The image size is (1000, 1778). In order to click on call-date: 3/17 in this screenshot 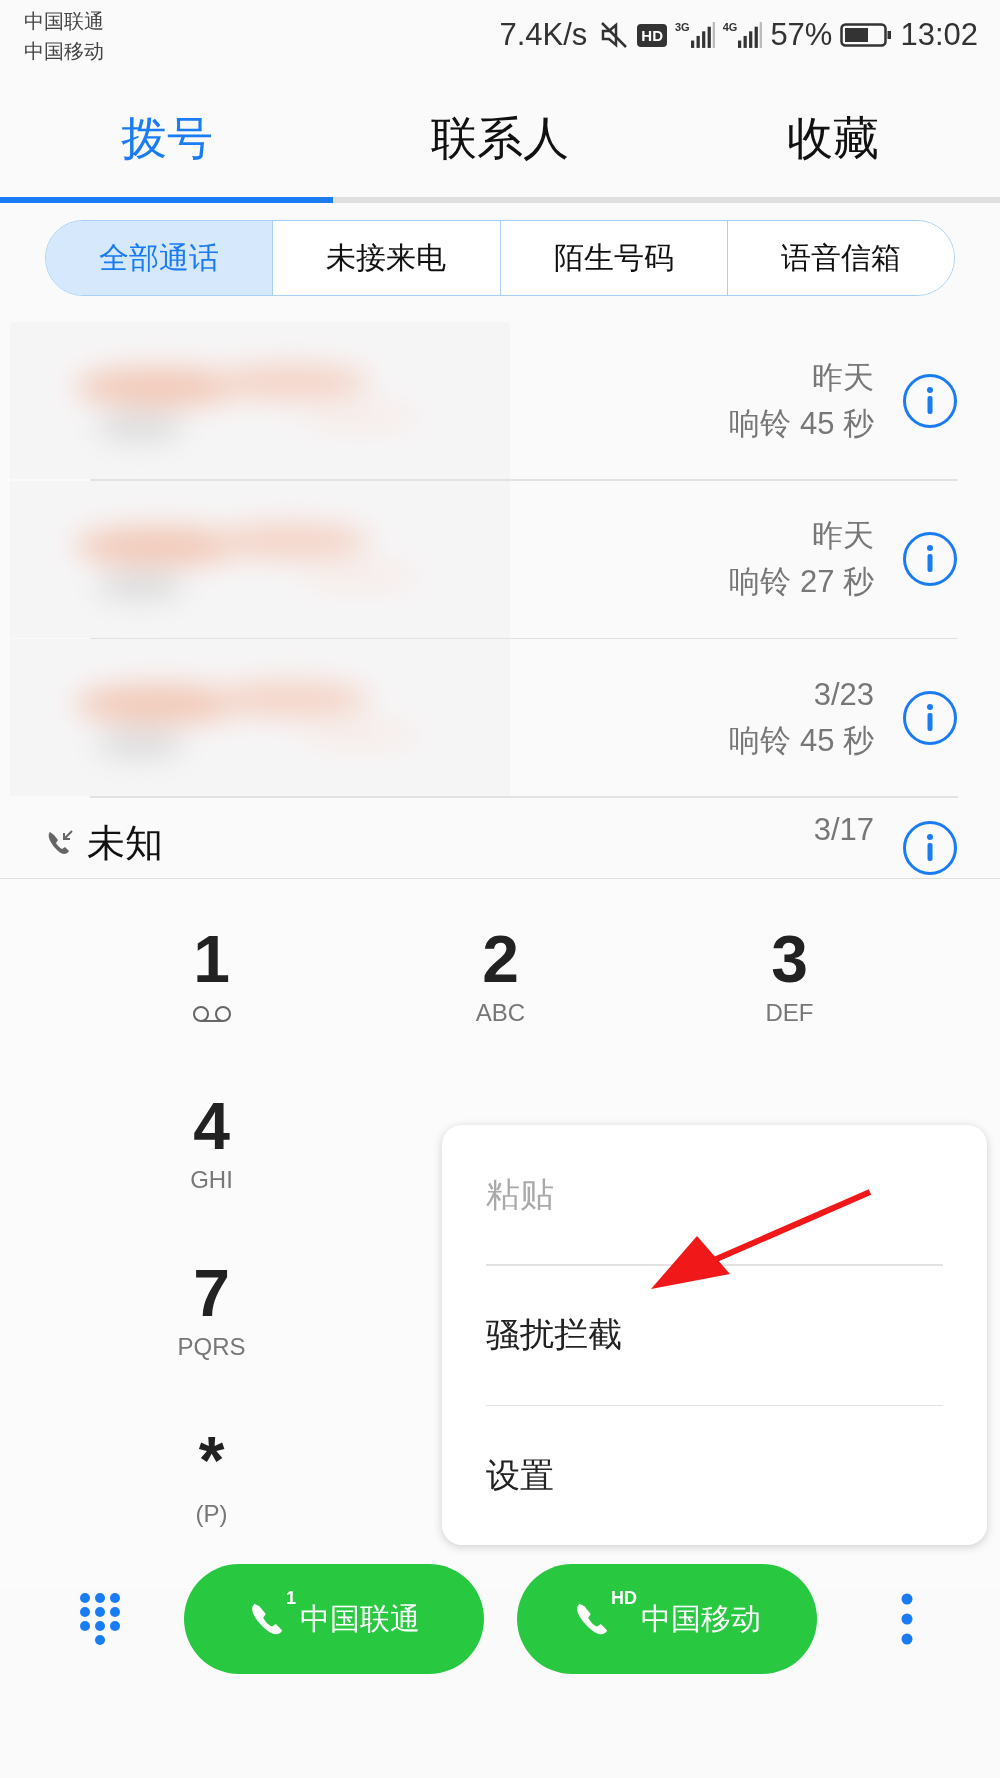, I will do `click(843, 829)`.